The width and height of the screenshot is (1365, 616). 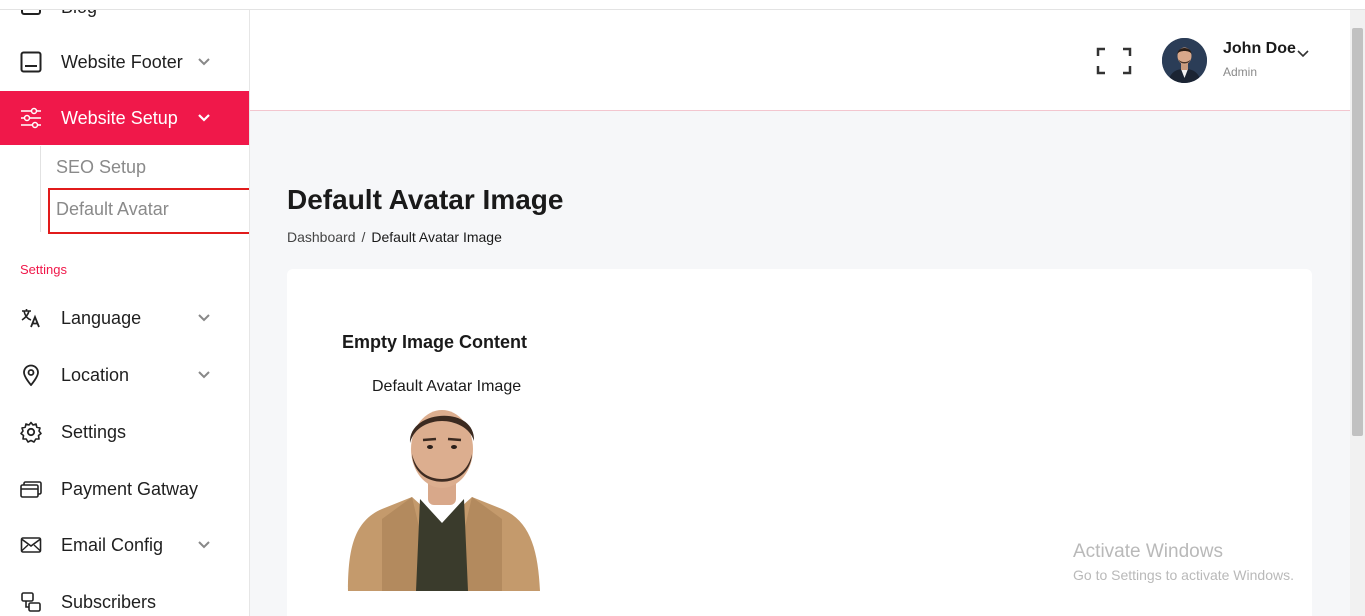 I want to click on breadcrumb: Dashboard / Default Avatar Image, so click(x=394, y=237).